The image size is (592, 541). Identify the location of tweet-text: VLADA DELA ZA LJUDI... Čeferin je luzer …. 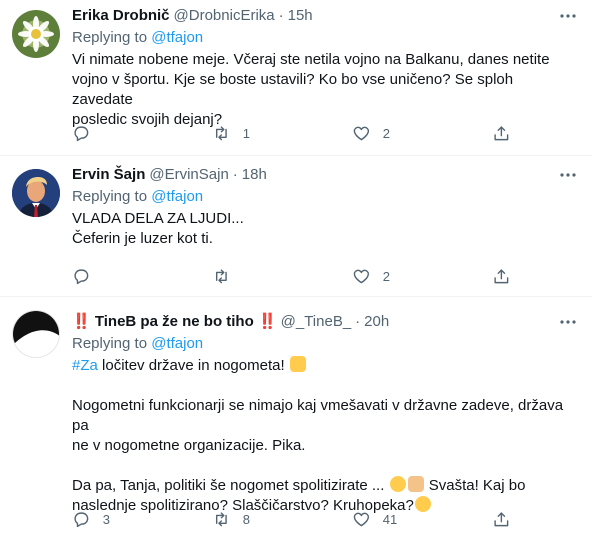
(325, 229).